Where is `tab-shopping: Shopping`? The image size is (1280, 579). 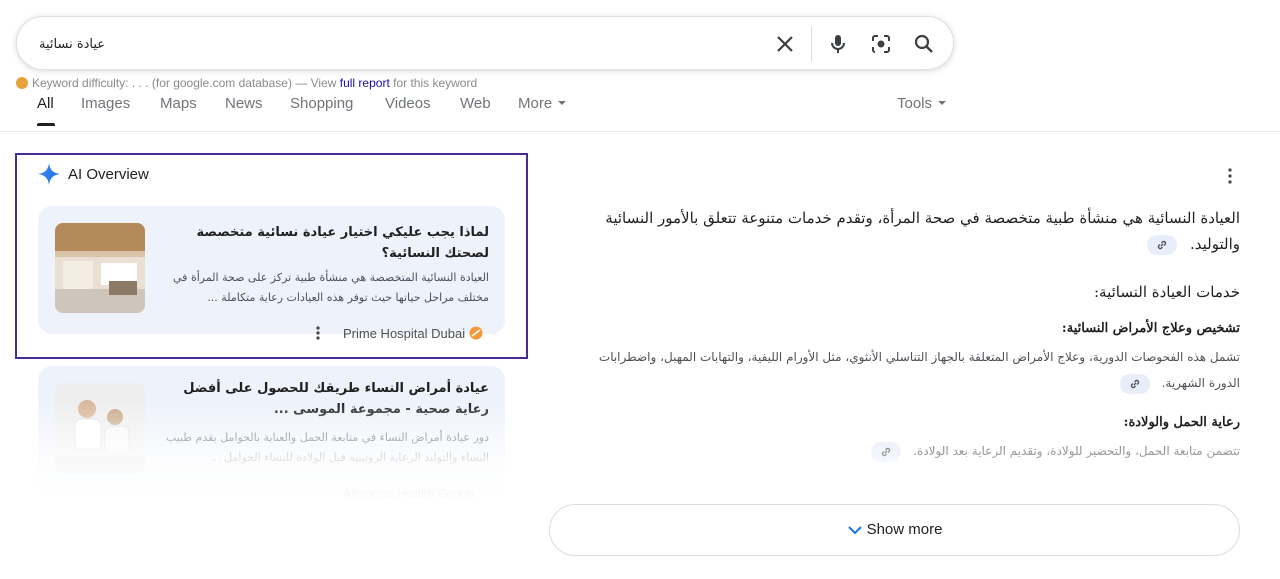
tab-shopping: Shopping is located at coordinates (321, 103).